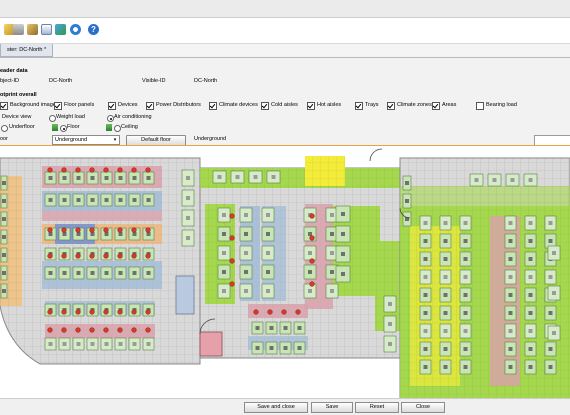 This screenshot has height=415, width=570. I want to click on tab-dc-north: ster: DC-North *, so click(27, 50).